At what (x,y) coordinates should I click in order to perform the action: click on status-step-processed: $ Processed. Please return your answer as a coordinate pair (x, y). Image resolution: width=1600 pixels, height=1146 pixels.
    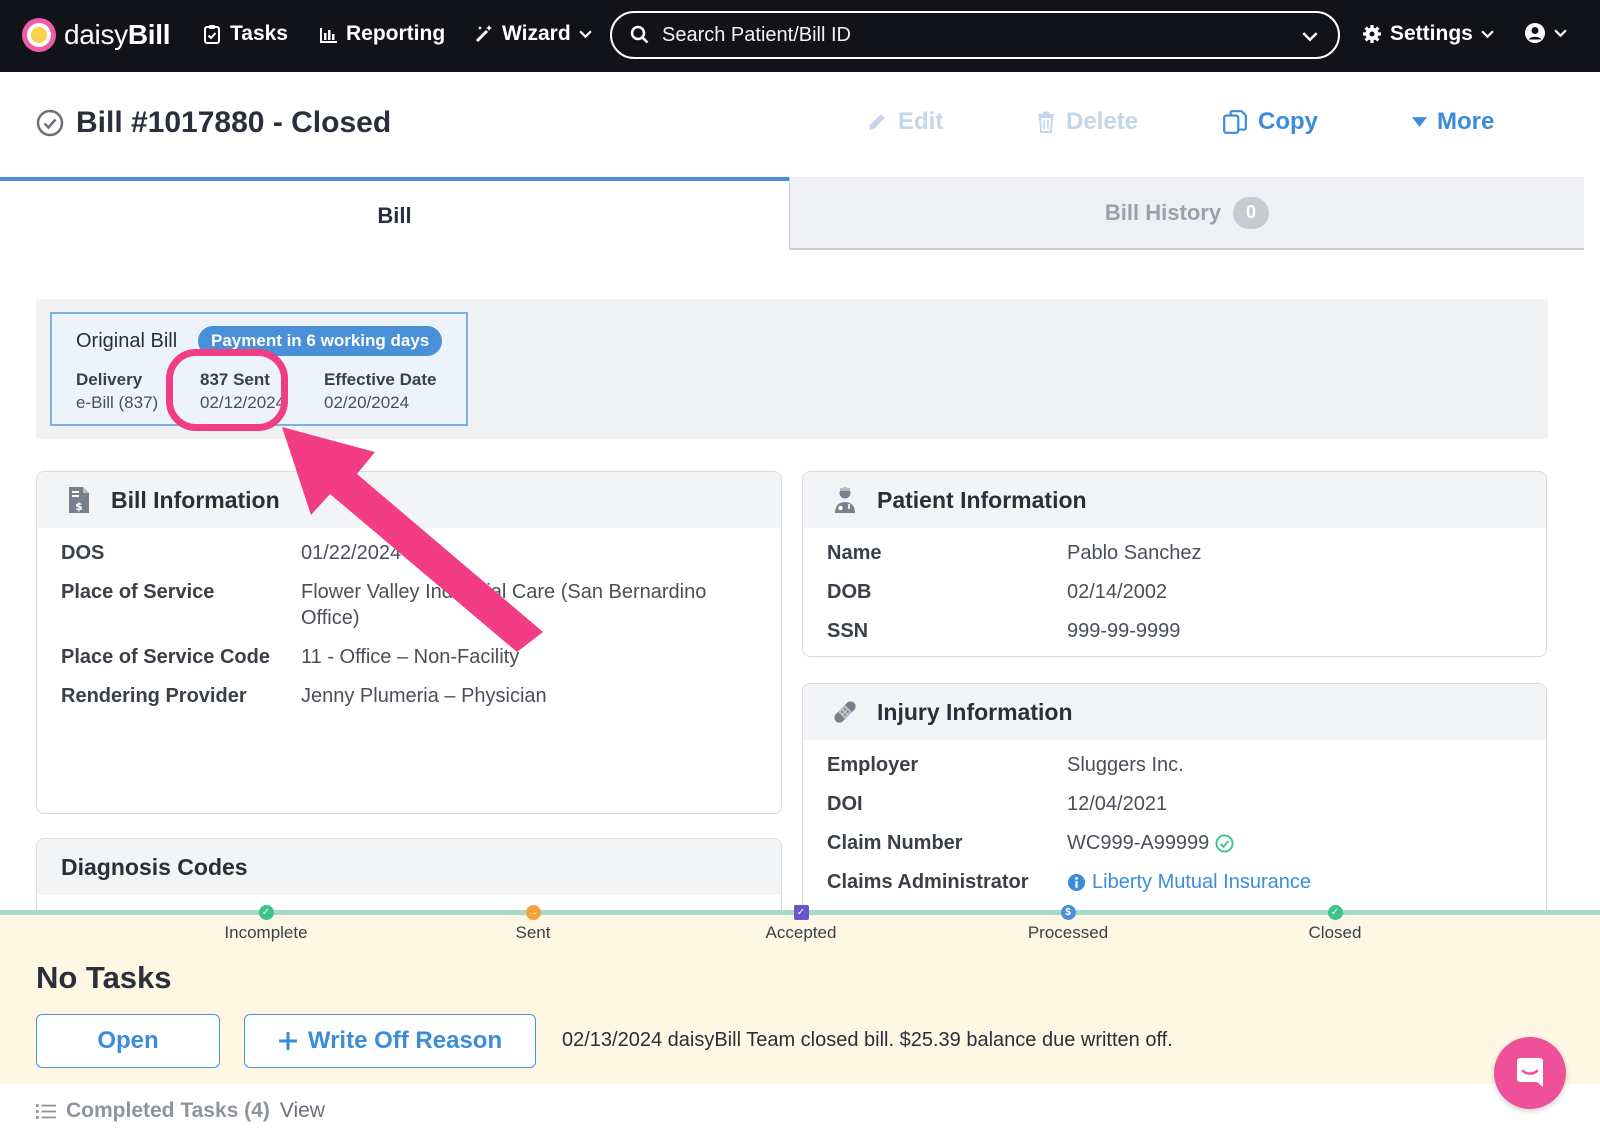
    Looking at the image, I should click on (1068, 923).